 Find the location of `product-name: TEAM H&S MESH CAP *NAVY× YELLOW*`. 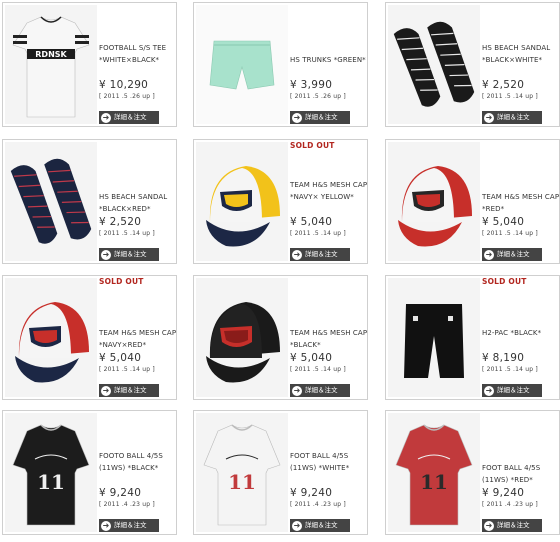

product-name: TEAM H&S MESH CAP *NAVY× YELLOW* is located at coordinates (329, 191).